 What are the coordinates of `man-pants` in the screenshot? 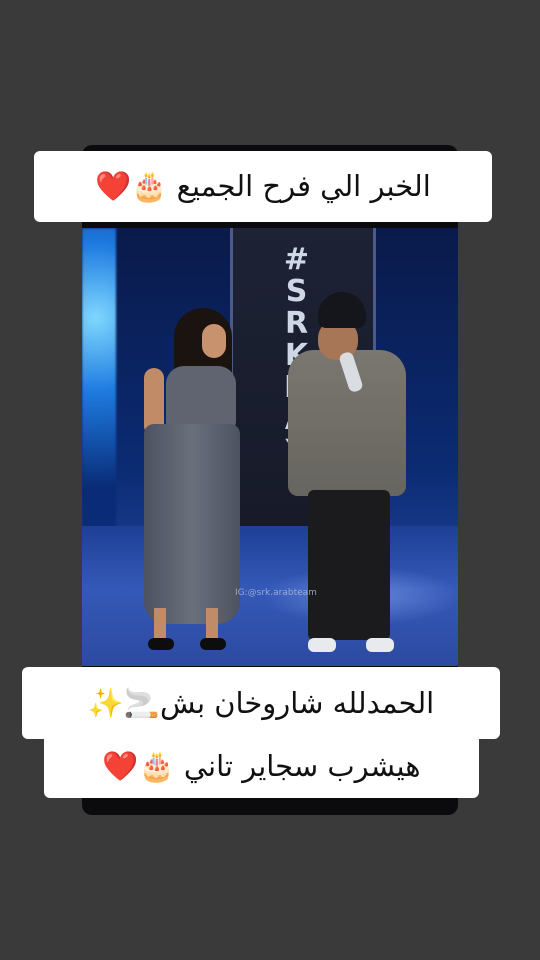 It's located at (349, 565).